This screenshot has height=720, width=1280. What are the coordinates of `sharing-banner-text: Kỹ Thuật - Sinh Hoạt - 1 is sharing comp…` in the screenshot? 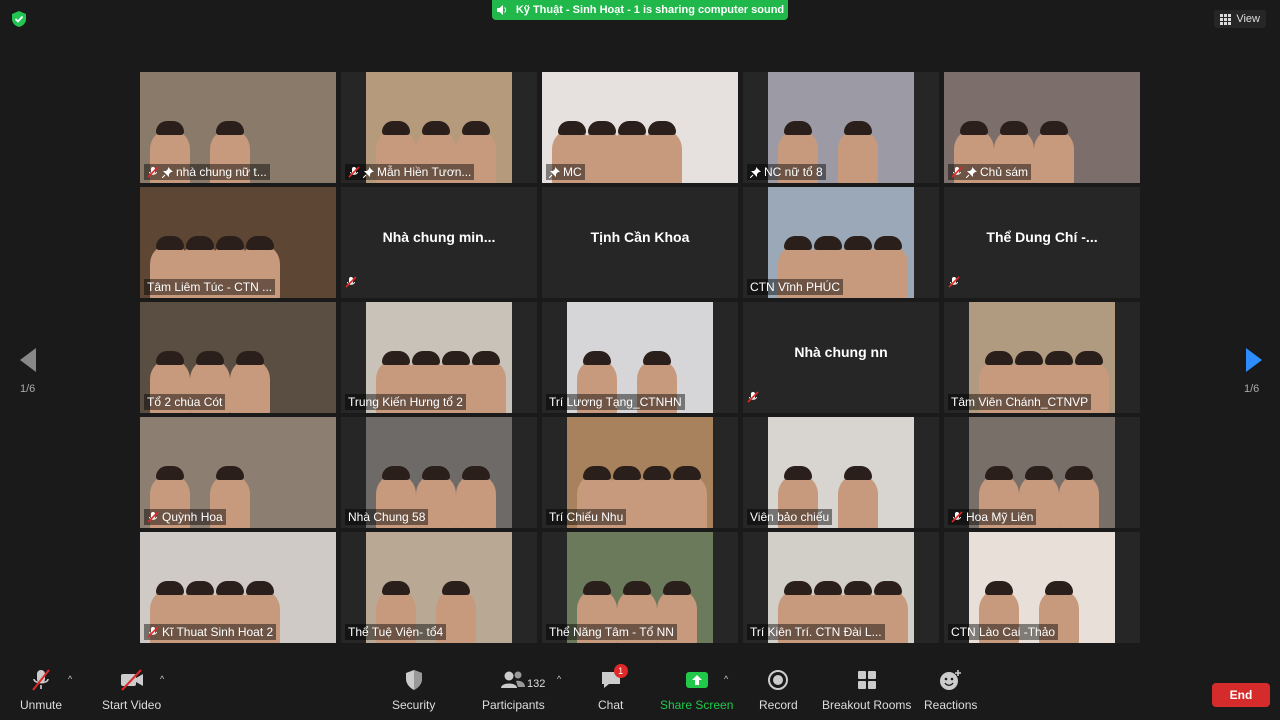 It's located at (650, 10).